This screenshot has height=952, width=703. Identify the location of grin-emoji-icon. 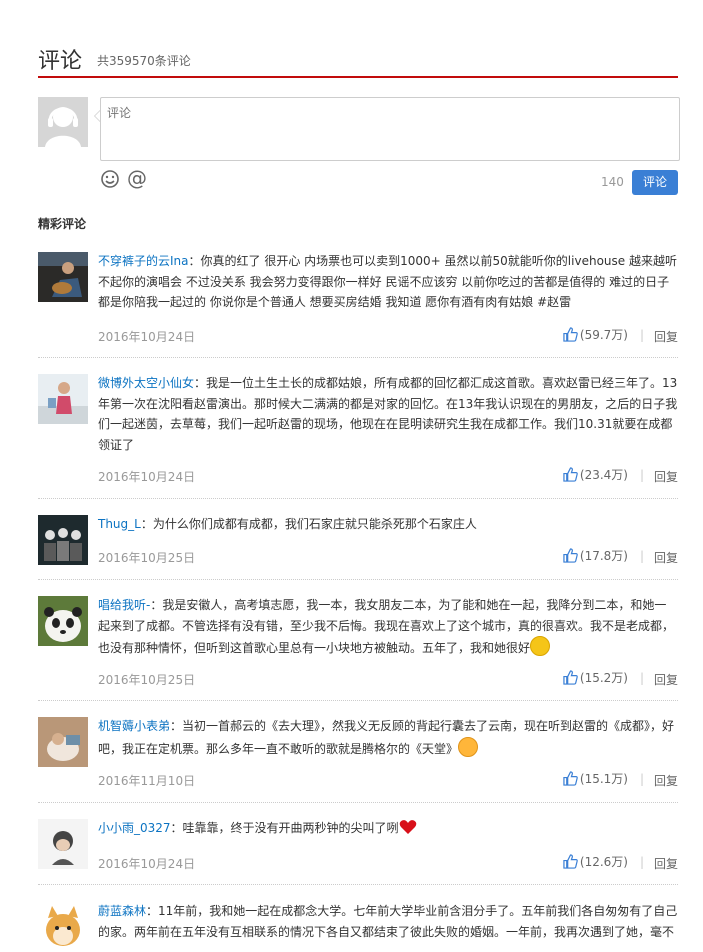
(540, 646).